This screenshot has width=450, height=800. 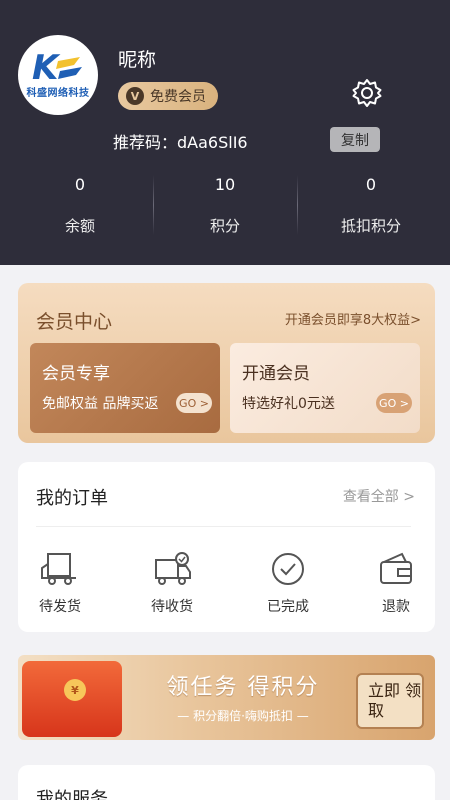 I want to click on company-logo-icon: K, so click(x=57, y=68).